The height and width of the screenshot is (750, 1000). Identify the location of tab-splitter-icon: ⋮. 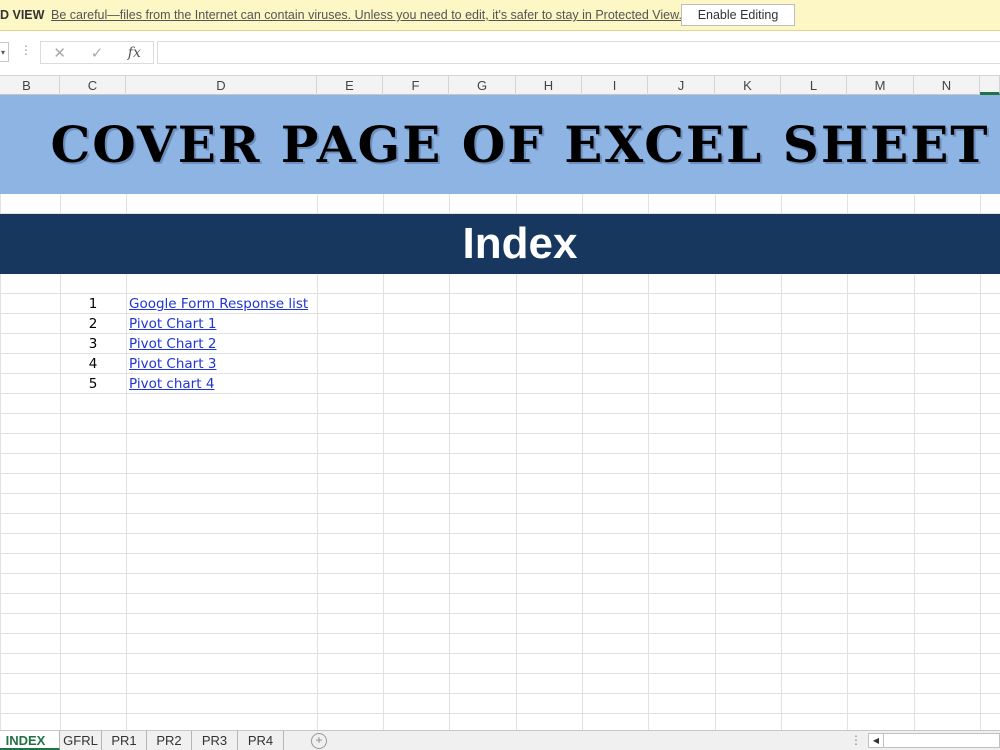
(856, 740).